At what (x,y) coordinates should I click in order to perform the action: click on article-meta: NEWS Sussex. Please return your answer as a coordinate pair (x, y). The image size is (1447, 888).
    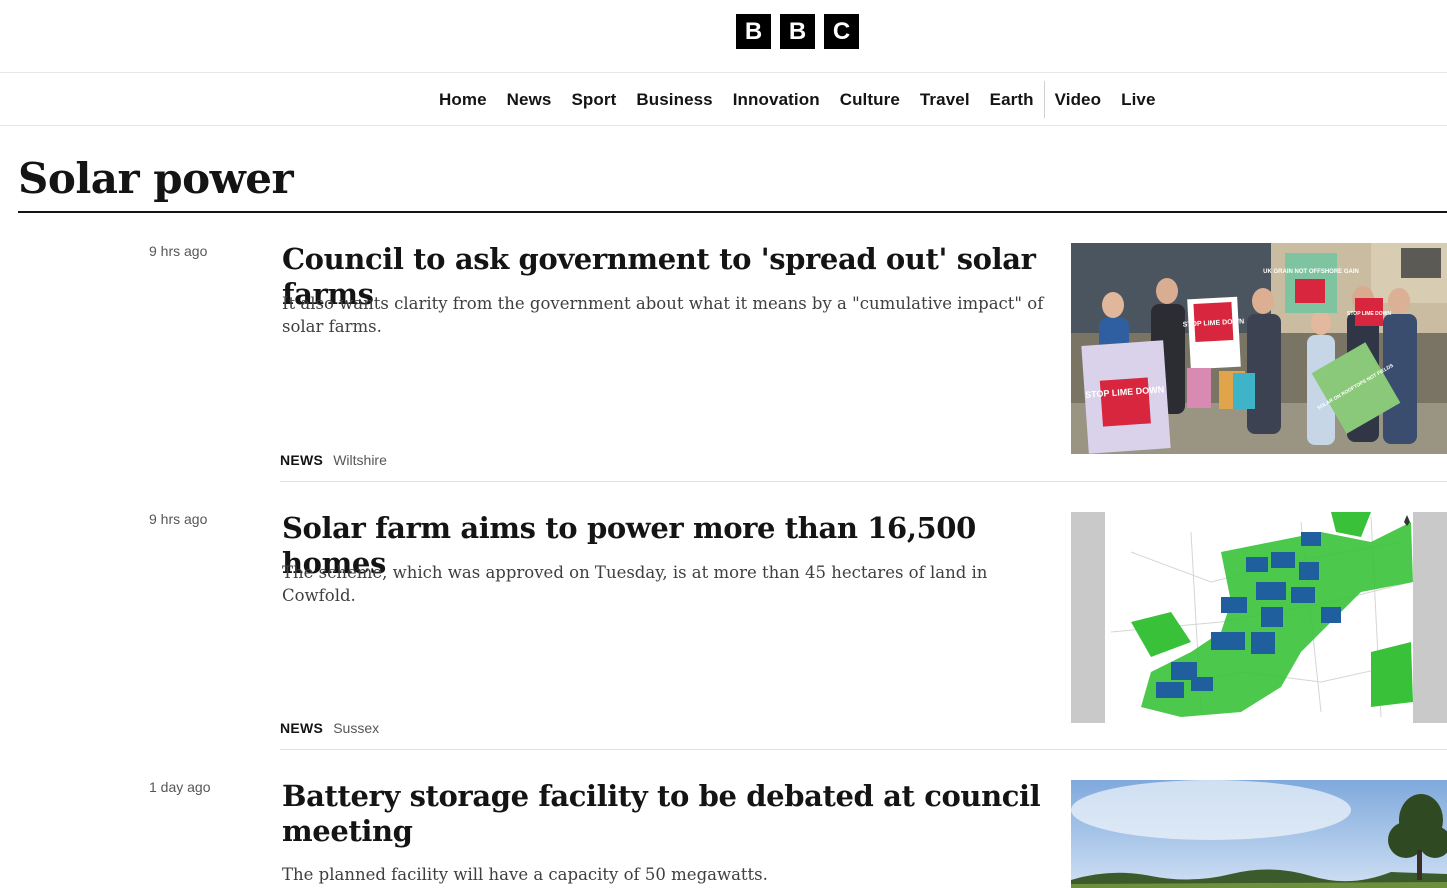
    Looking at the image, I should click on (329, 728).